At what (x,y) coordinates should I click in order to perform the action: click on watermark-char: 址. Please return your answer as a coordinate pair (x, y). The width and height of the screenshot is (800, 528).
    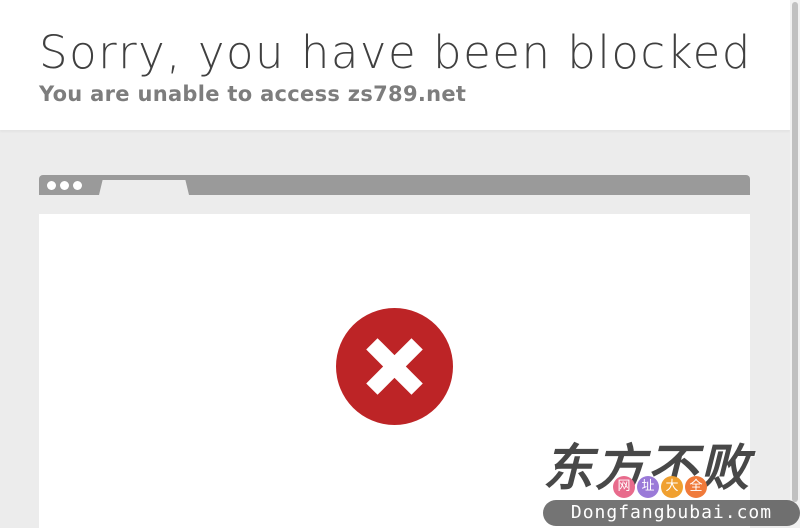
    Looking at the image, I should click on (648, 487).